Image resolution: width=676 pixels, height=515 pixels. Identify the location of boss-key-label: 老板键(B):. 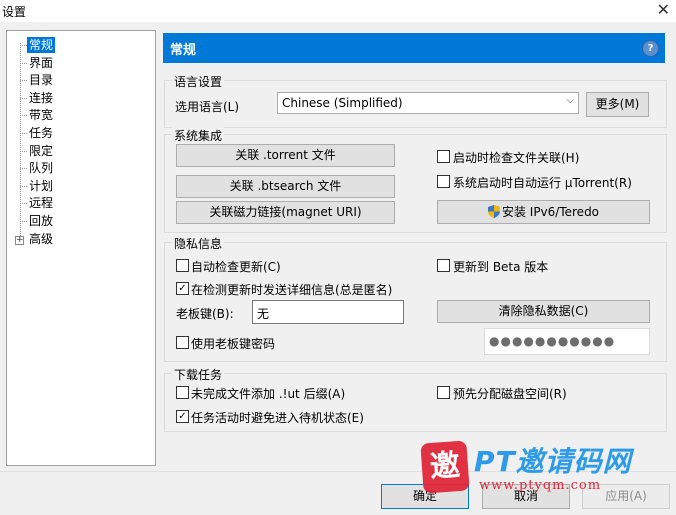
(205, 314).